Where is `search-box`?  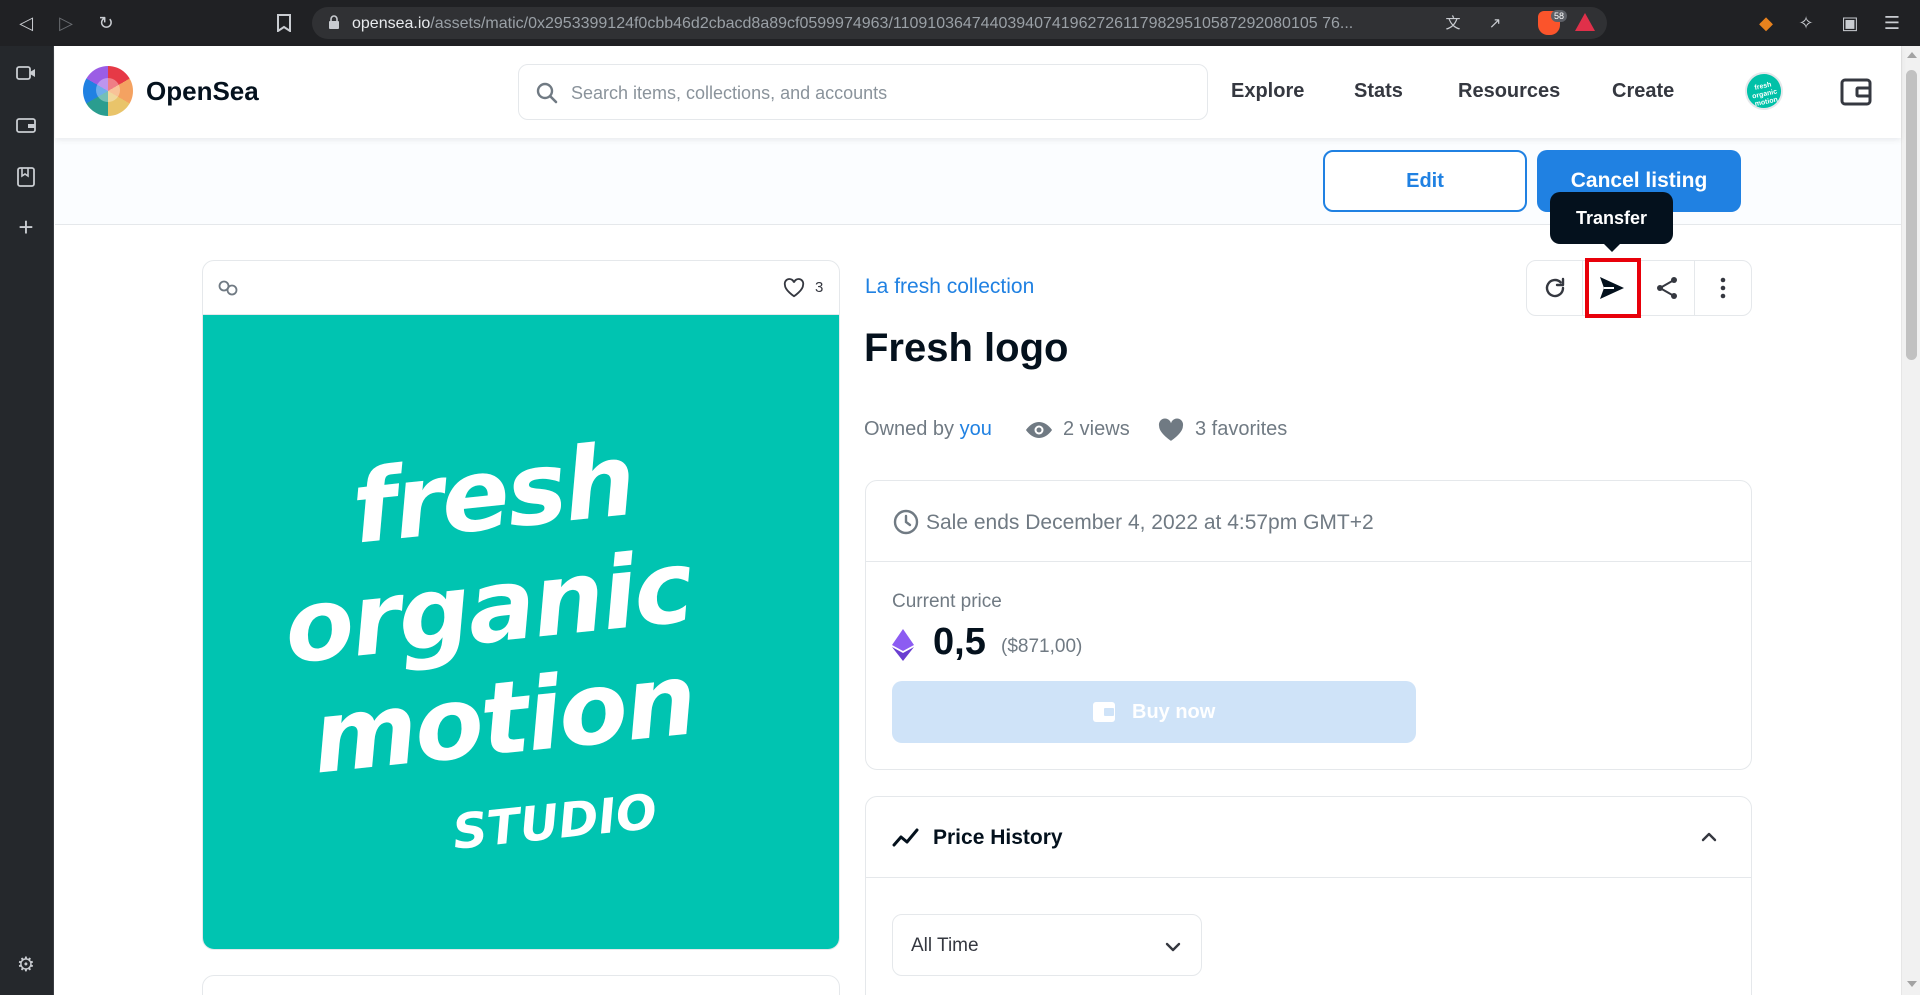 search-box is located at coordinates (863, 92).